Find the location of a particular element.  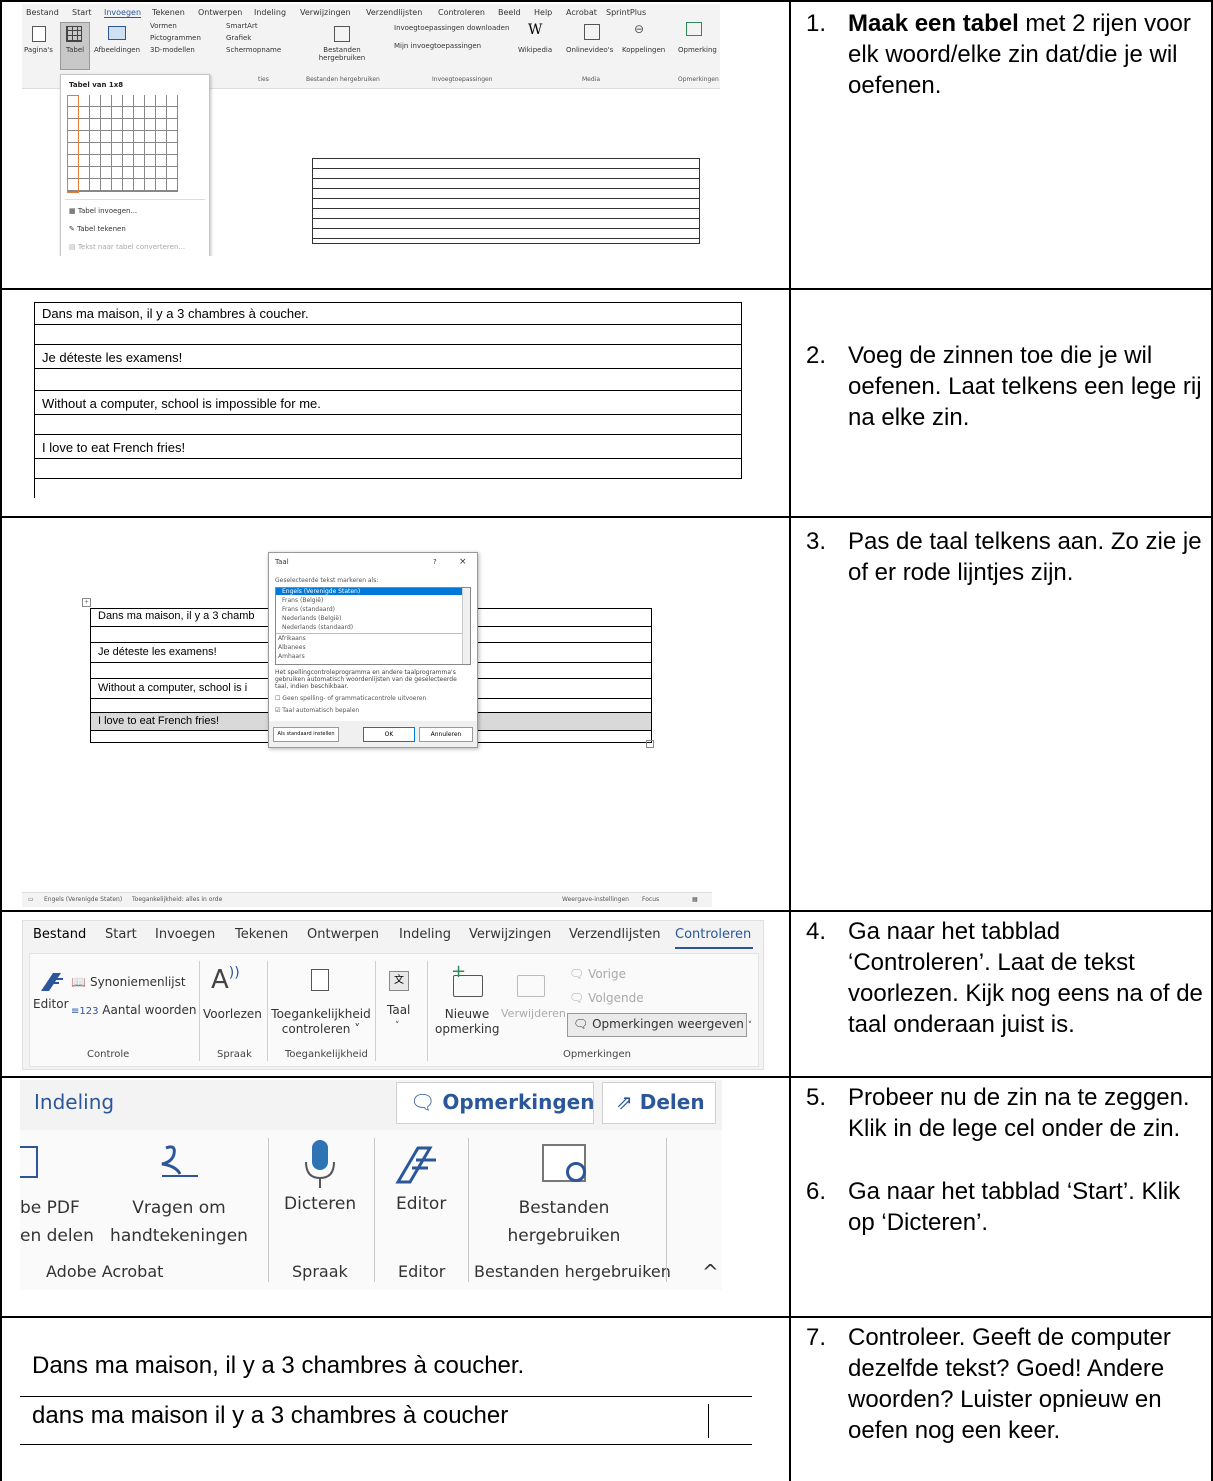

collapse-ribbon-icon: ^ is located at coordinates (710, 1272).